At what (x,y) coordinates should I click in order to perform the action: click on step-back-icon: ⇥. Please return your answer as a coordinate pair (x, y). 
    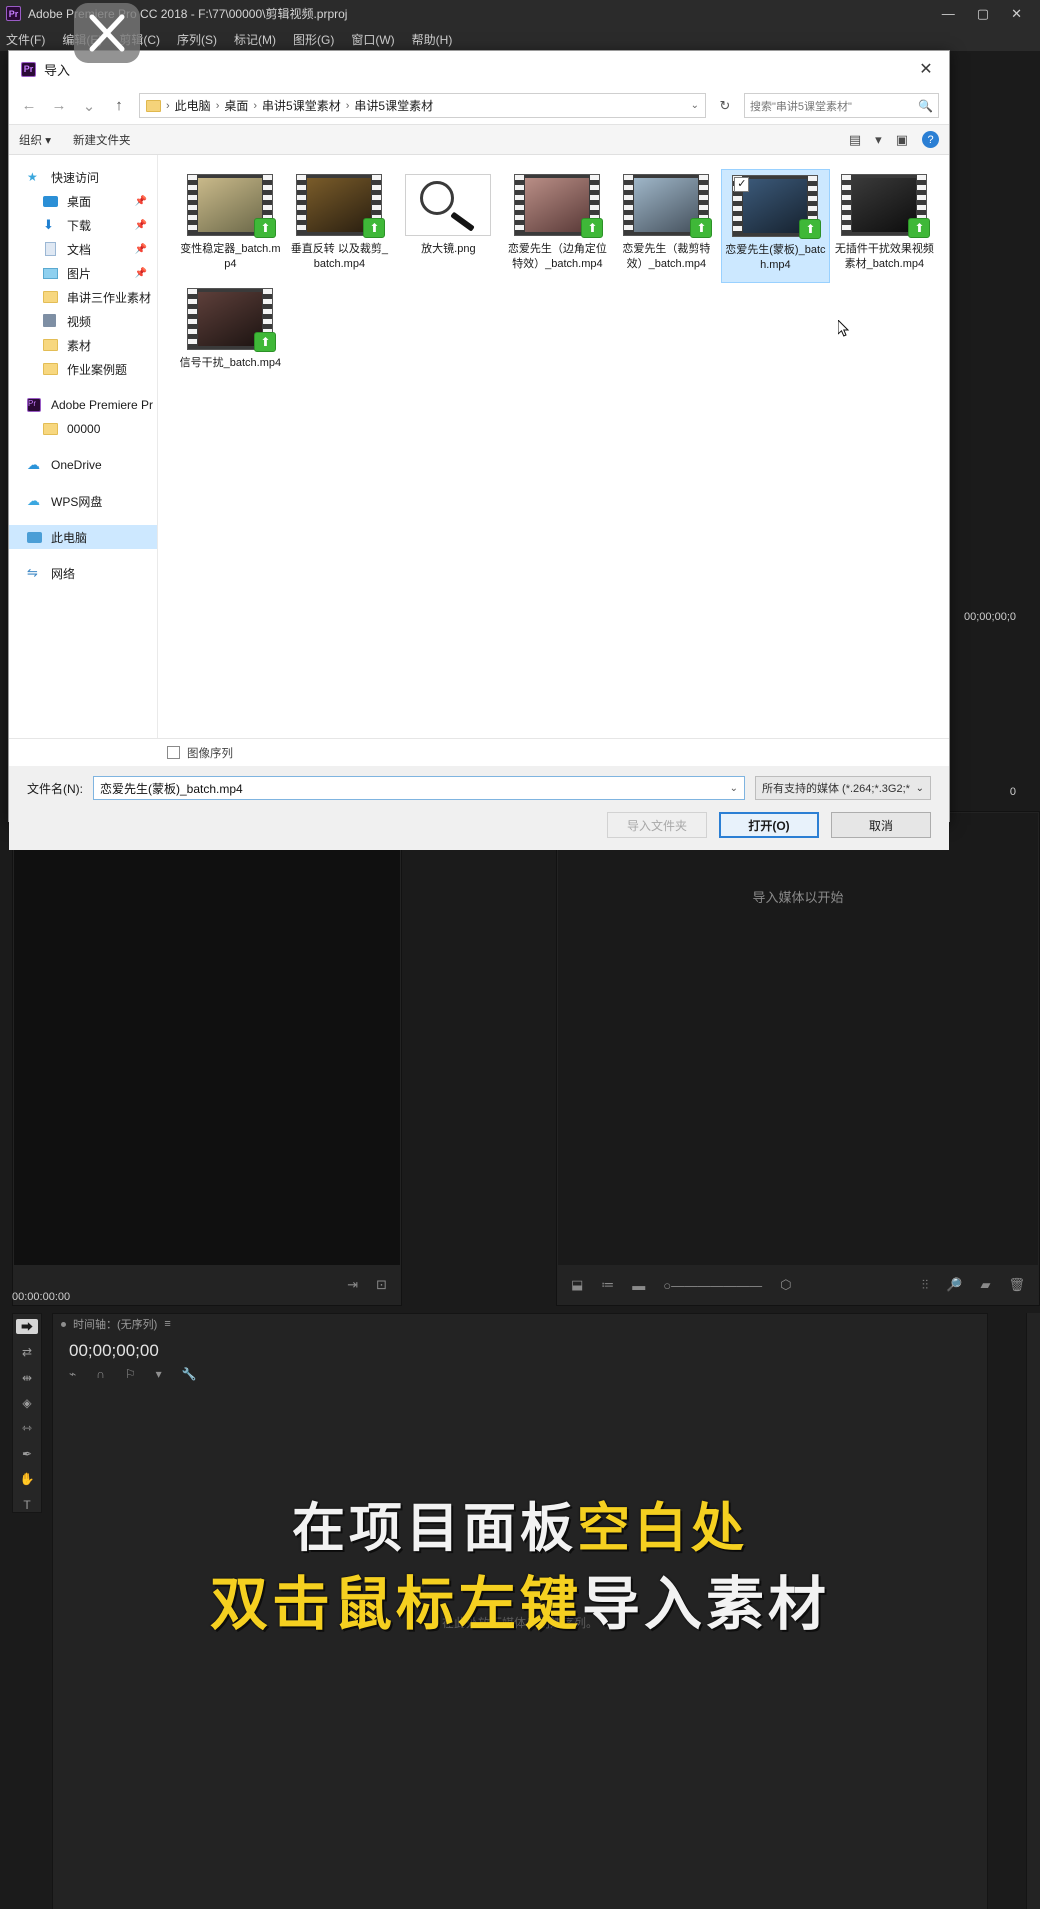
    Looking at the image, I should click on (352, 1285).